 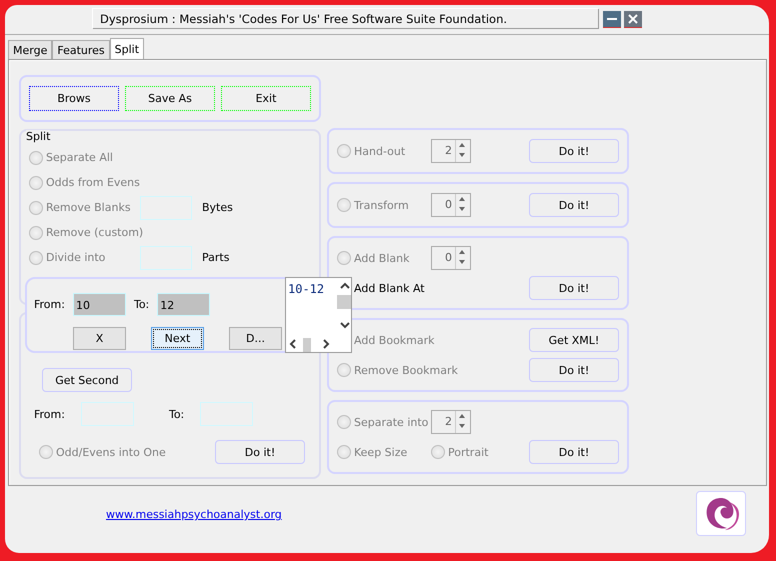 I want to click on action-button: Exit, so click(x=266, y=98).